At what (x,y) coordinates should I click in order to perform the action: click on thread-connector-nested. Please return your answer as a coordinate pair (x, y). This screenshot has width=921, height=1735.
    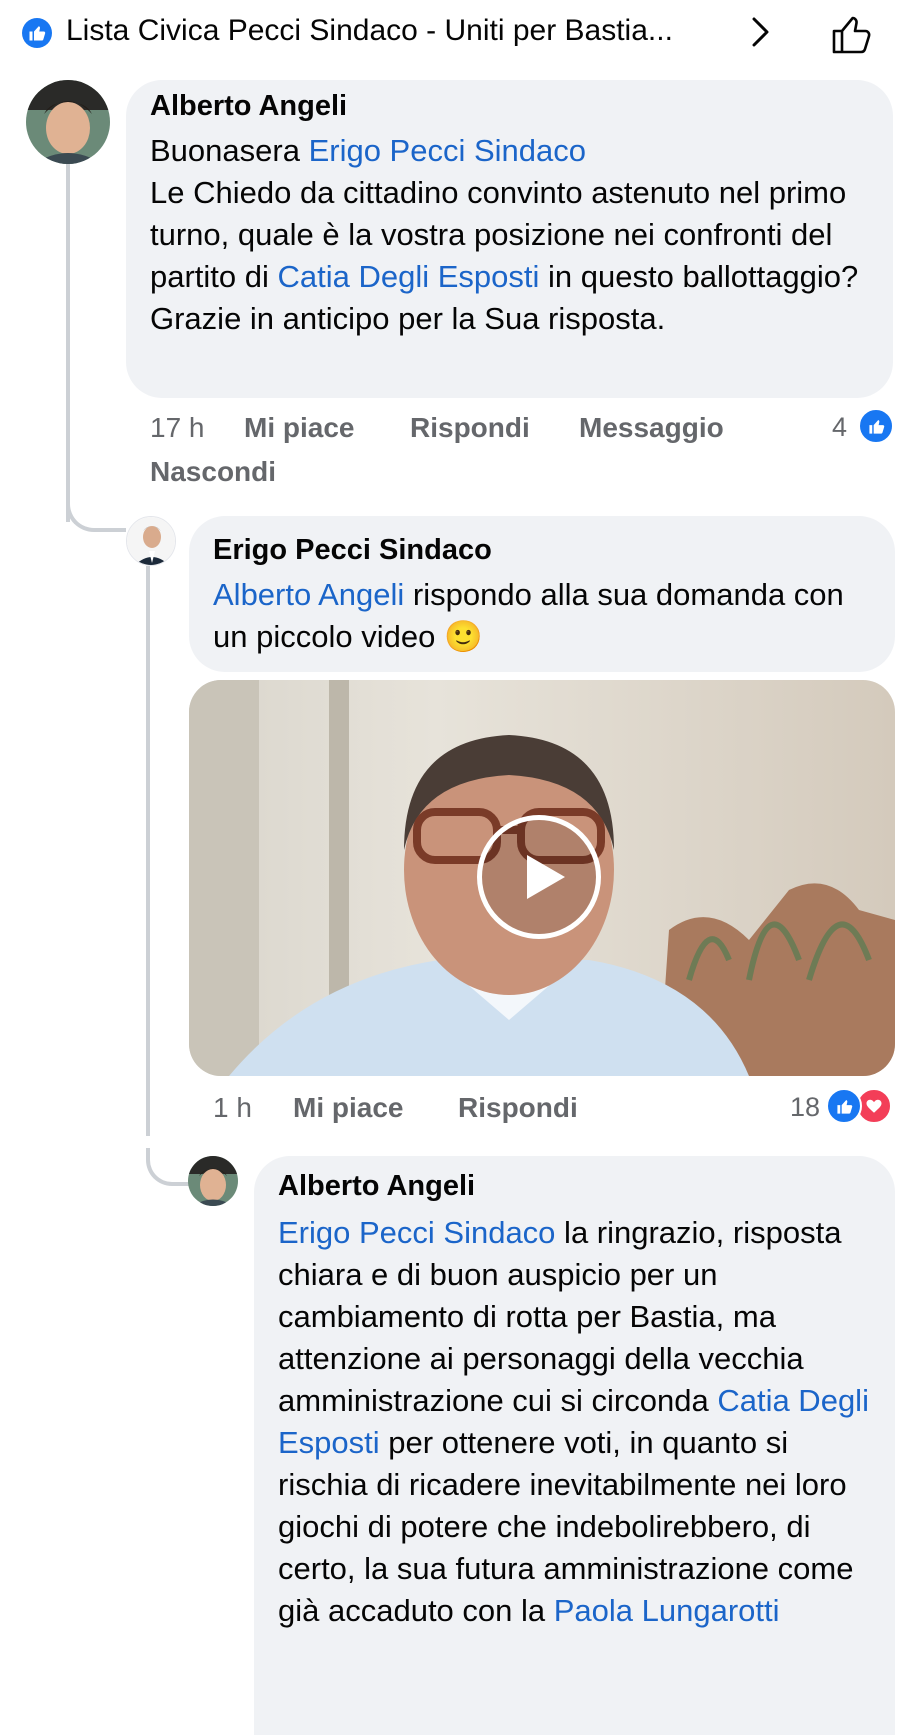
    Looking at the image, I should click on (168, 1167).